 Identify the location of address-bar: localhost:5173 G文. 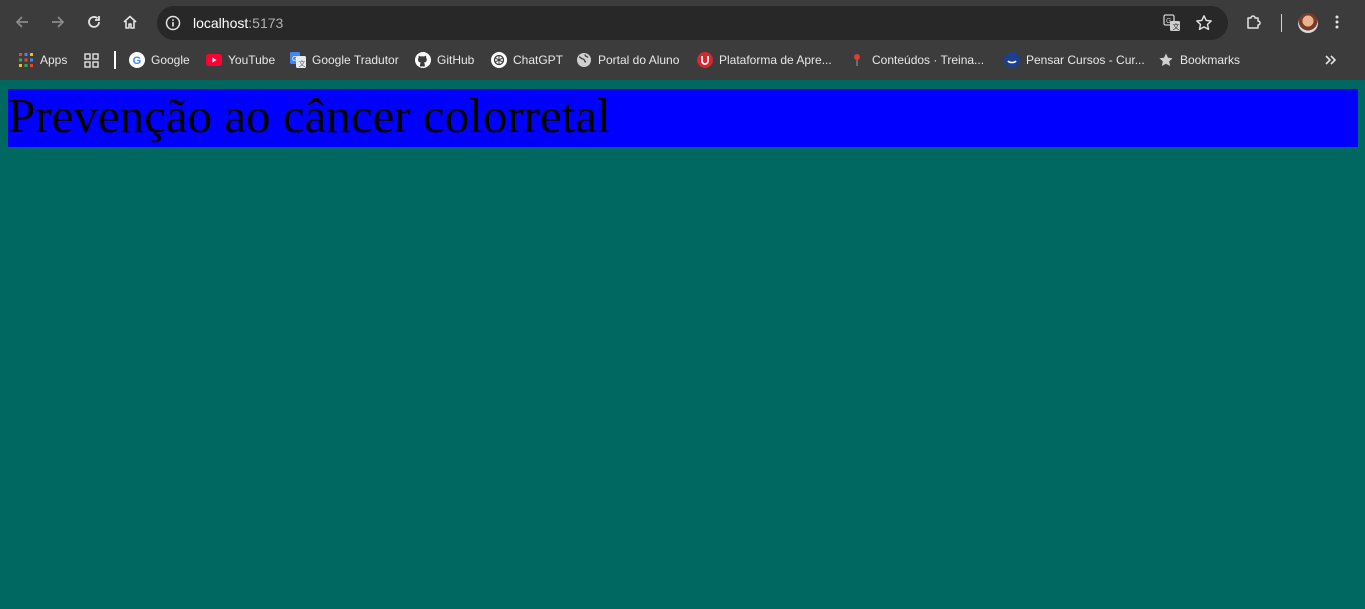
(692, 23).